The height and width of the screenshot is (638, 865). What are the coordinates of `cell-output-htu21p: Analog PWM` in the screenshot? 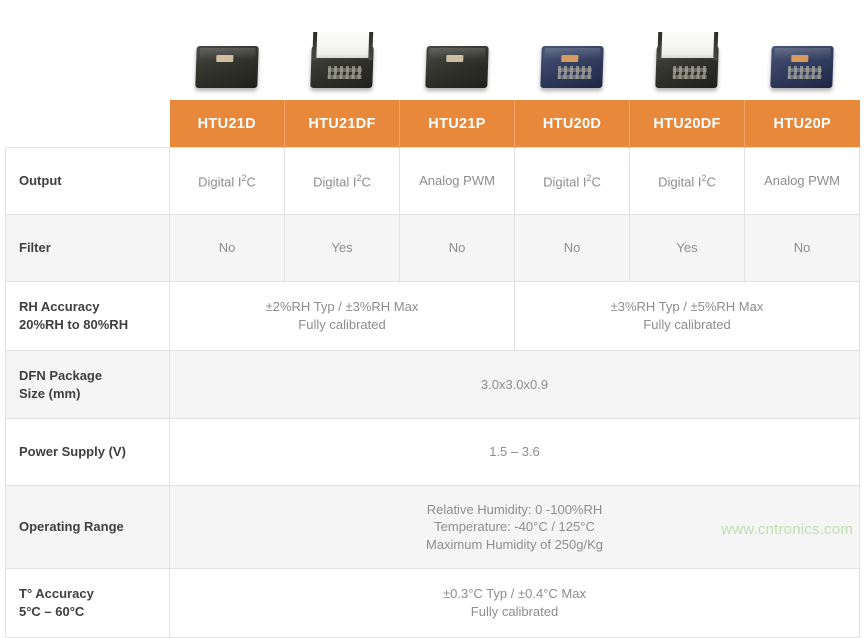 It's located at (457, 181).